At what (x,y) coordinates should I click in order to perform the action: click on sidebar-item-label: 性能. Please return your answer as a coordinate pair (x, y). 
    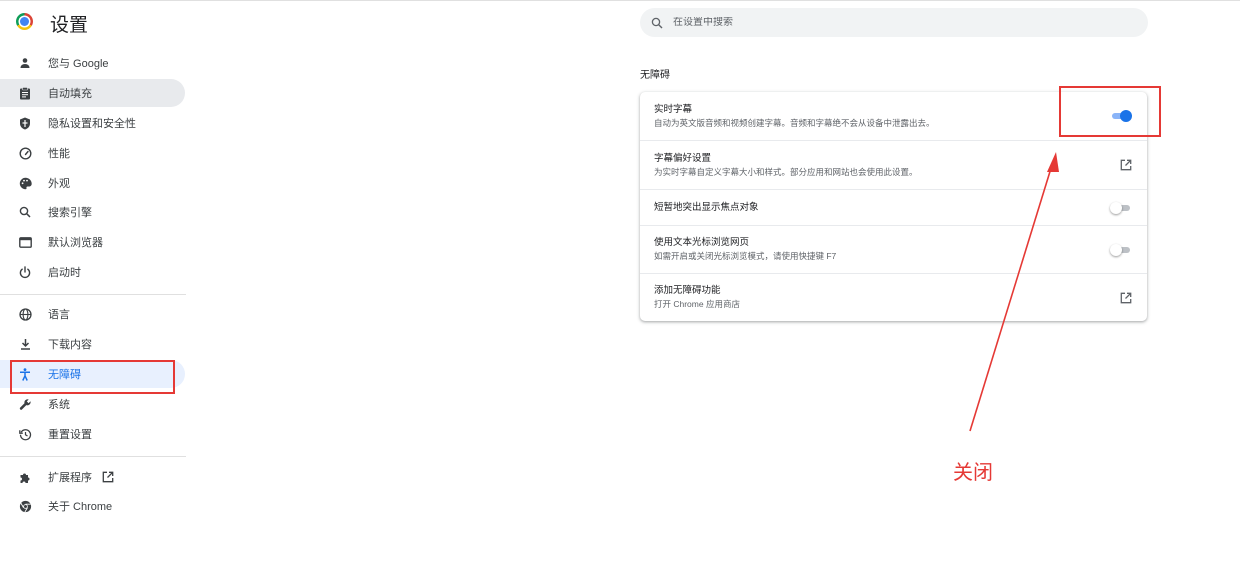
    Looking at the image, I should click on (59, 154).